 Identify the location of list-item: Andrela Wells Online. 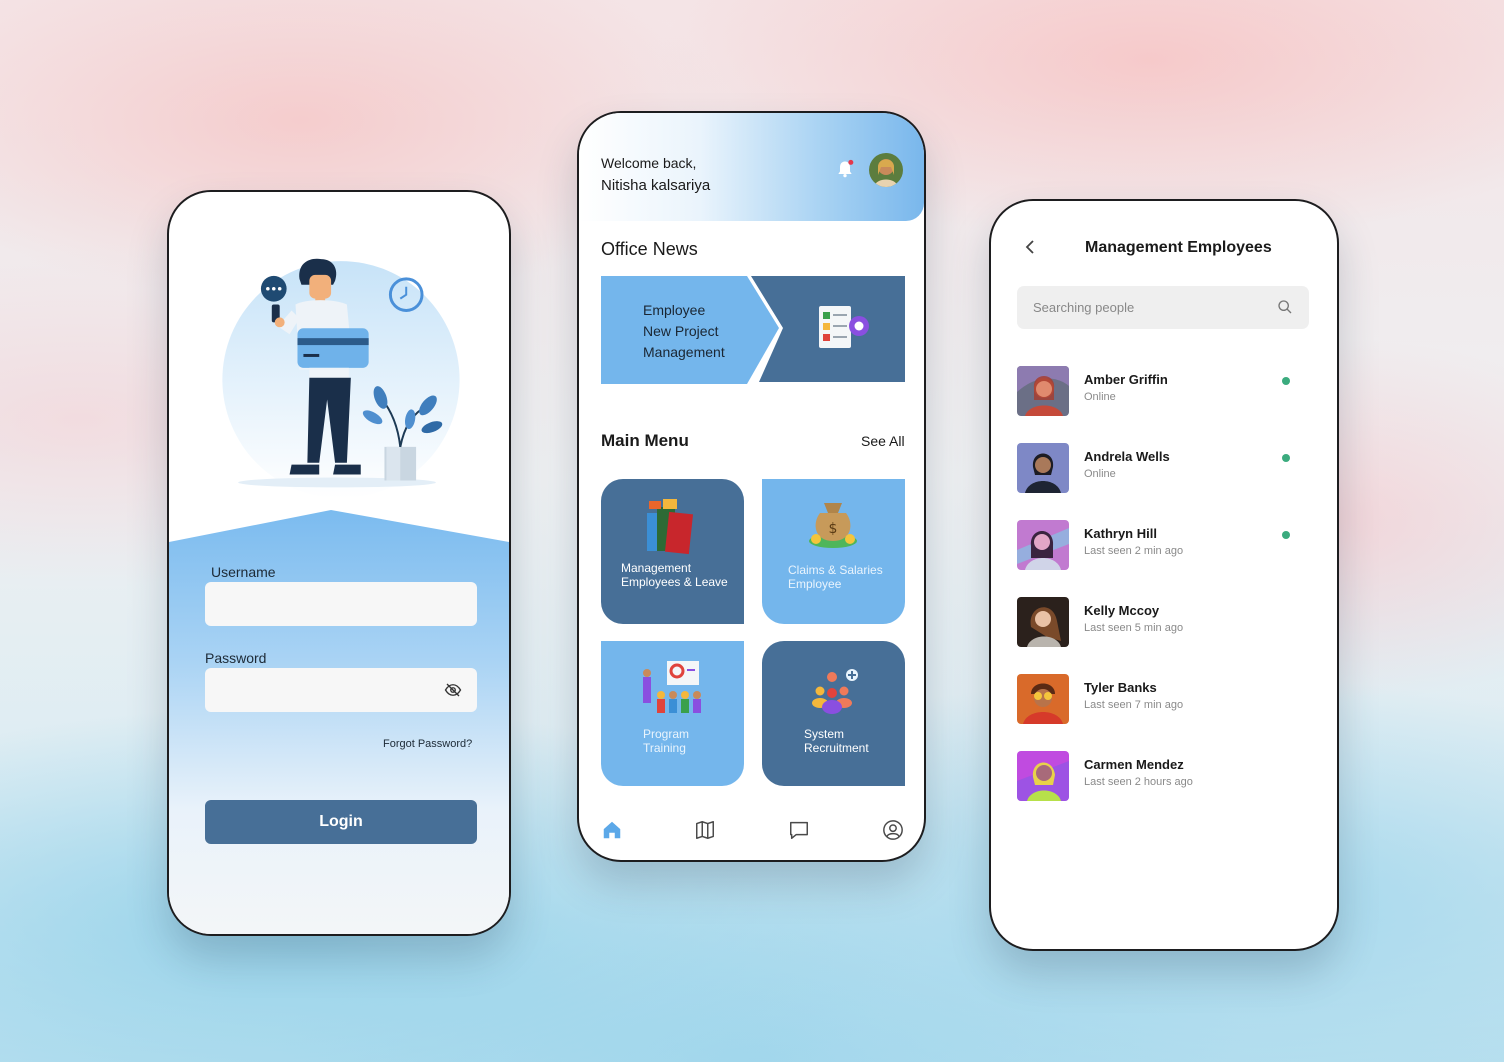
(1167, 469).